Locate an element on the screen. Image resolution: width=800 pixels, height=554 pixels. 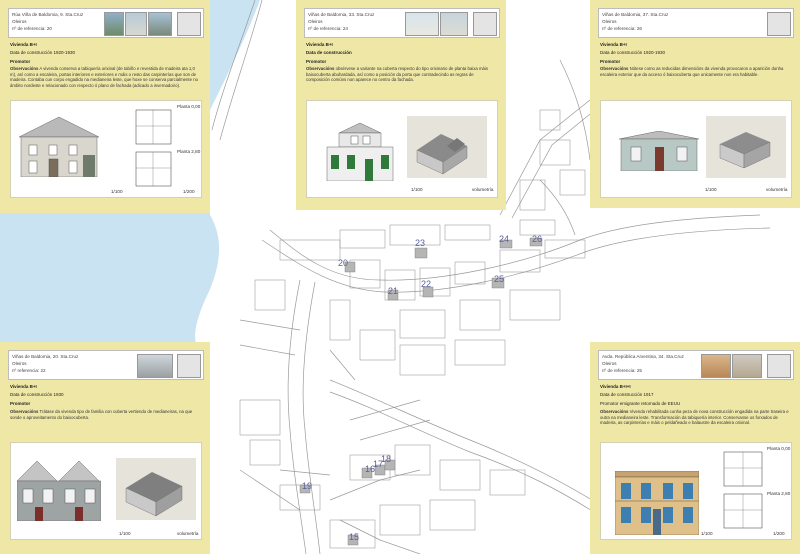
card-reference: nº de referencia: 20 is located at coordinates (32, 28).